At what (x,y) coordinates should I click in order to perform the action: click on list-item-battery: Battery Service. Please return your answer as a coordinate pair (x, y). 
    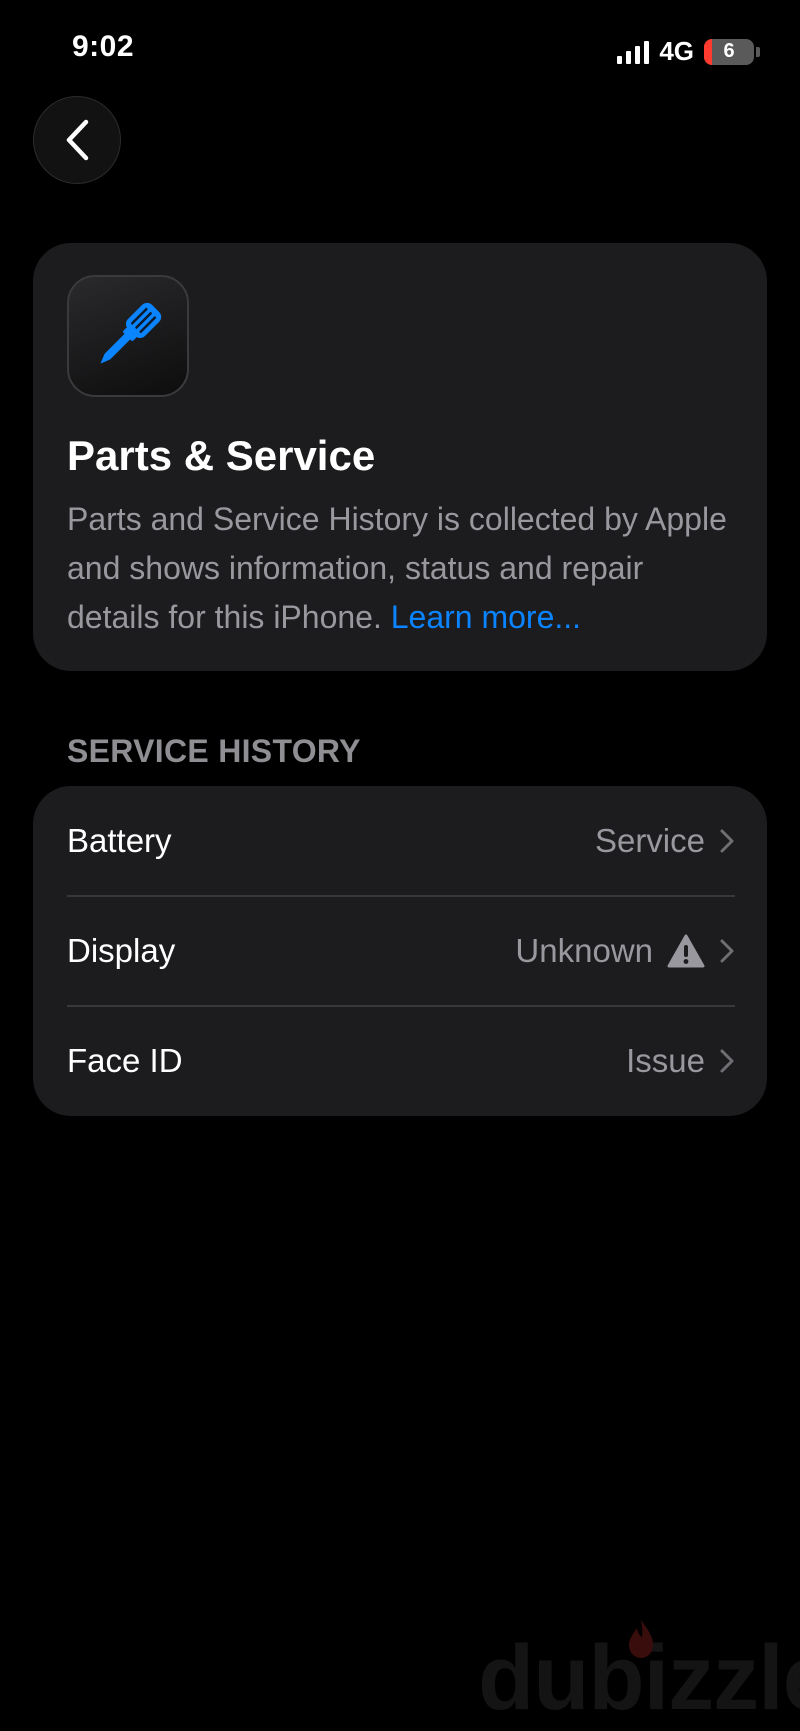
    Looking at the image, I should click on (400, 841).